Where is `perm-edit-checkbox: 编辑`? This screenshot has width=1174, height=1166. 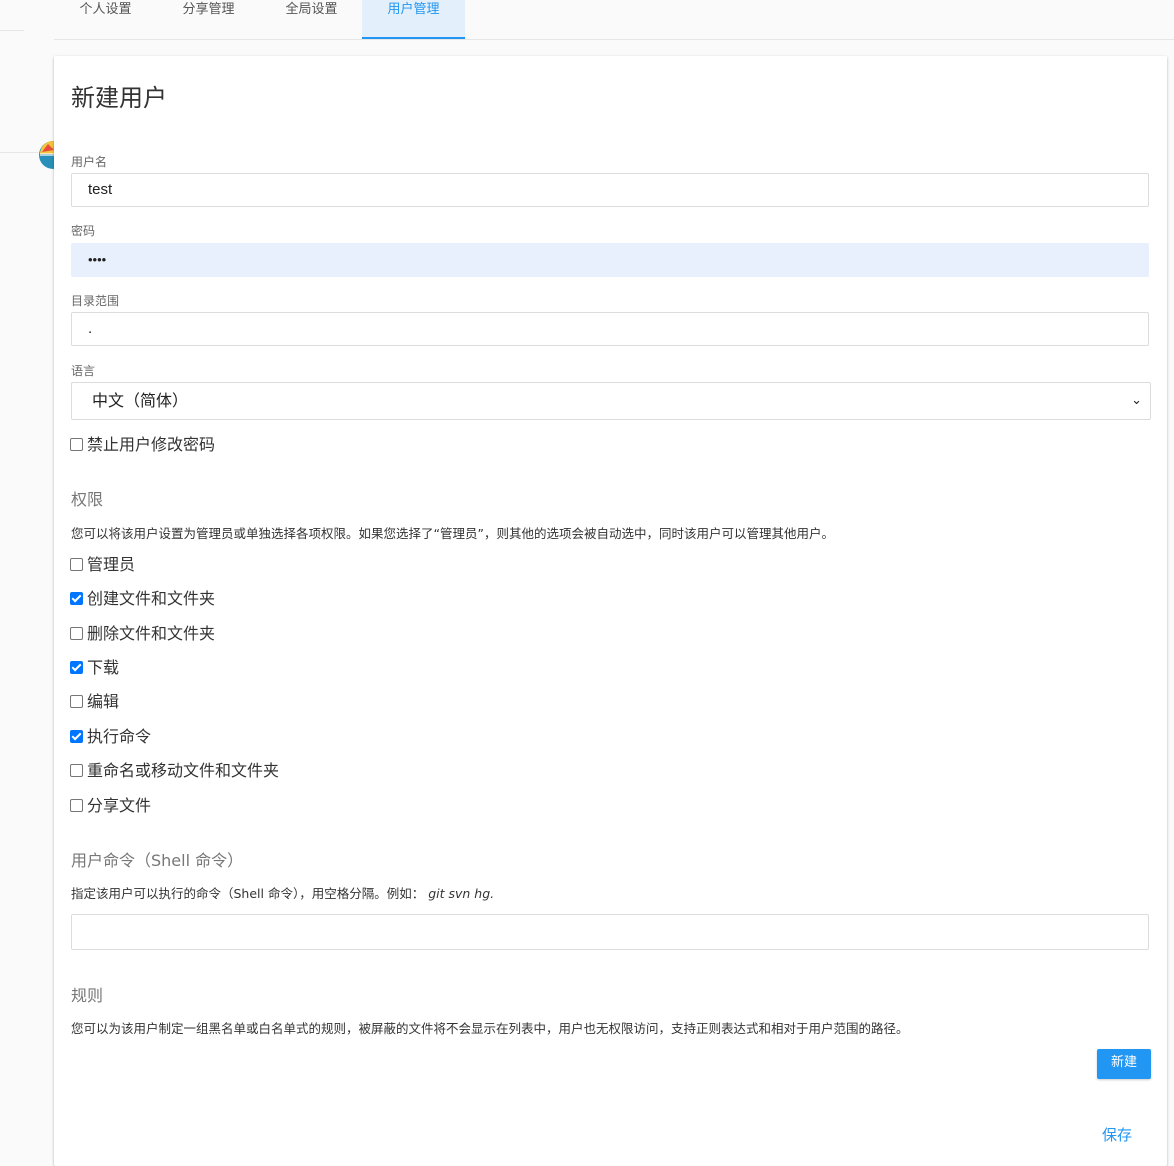 perm-edit-checkbox: 编辑 is located at coordinates (94, 702).